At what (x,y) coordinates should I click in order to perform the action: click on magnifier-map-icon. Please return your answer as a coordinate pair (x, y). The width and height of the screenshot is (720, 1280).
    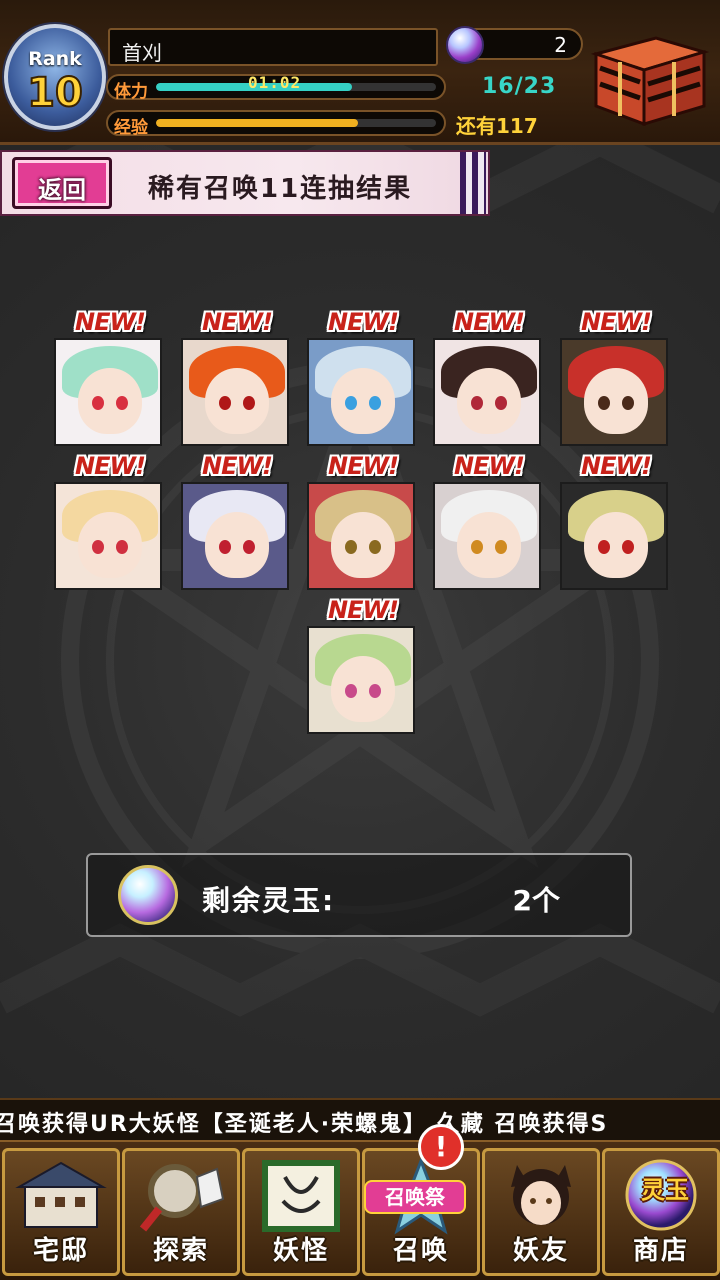
    Looking at the image, I should click on (182, 1198).